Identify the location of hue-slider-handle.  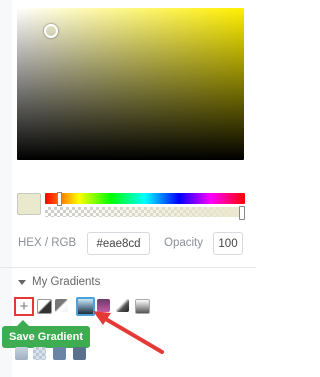
(59, 199).